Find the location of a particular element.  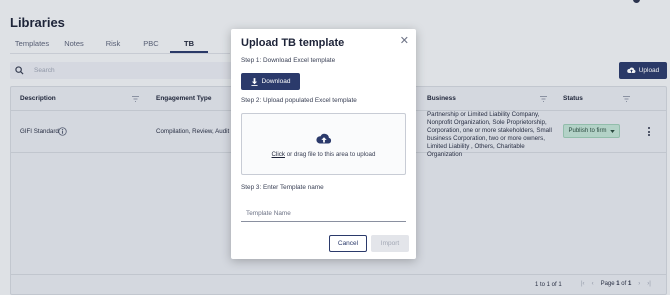

click-to-upload-link: Click is located at coordinates (278, 154).